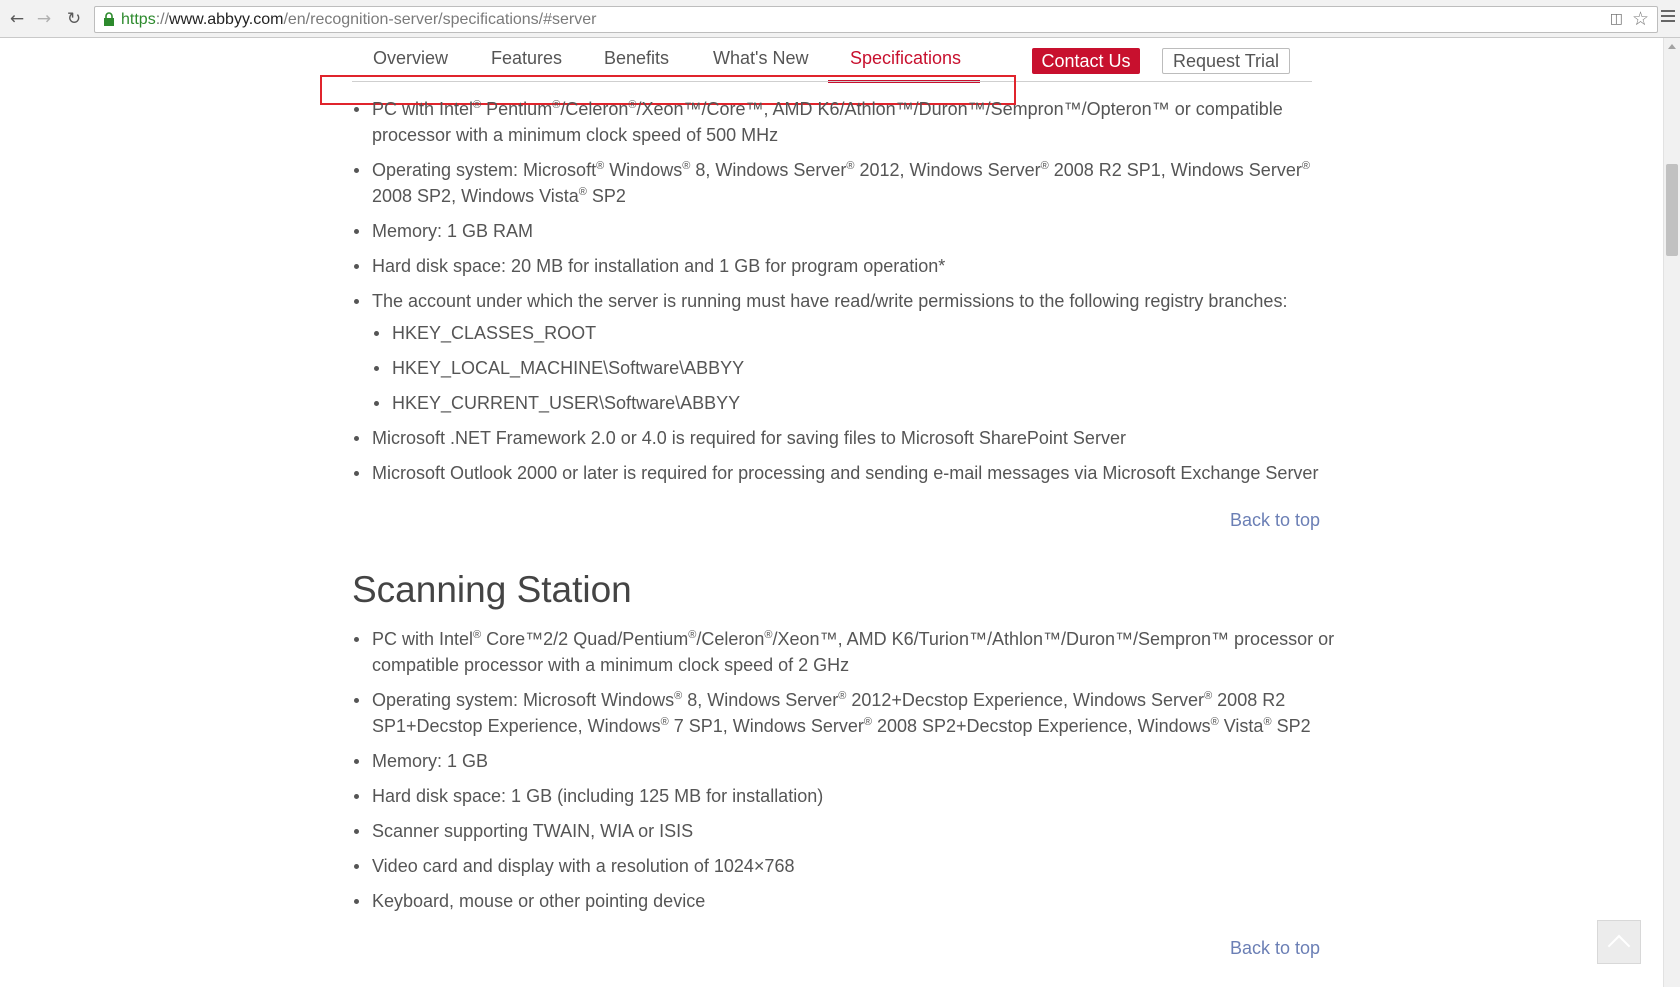  Describe the element at coordinates (526, 58) in the screenshot. I see `tab-features: Features` at that location.